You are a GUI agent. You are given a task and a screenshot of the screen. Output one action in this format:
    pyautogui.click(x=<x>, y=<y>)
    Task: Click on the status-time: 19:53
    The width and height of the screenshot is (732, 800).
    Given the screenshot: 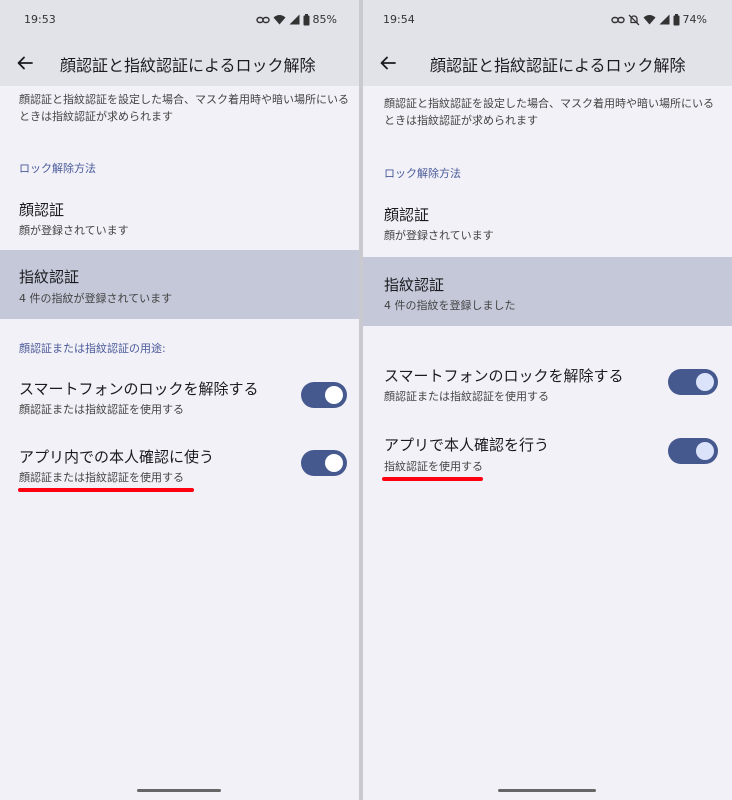 What is the action you would take?
    pyautogui.click(x=40, y=19)
    